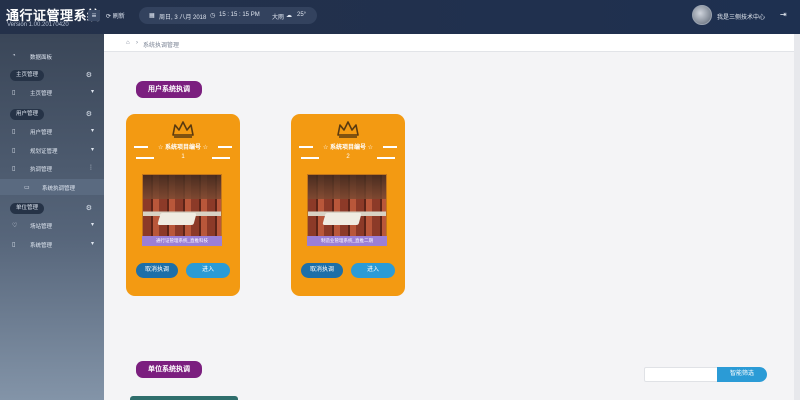  What do you see at coordinates (183, 157) in the screenshot?
I see `card-number: 1` at bounding box center [183, 157].